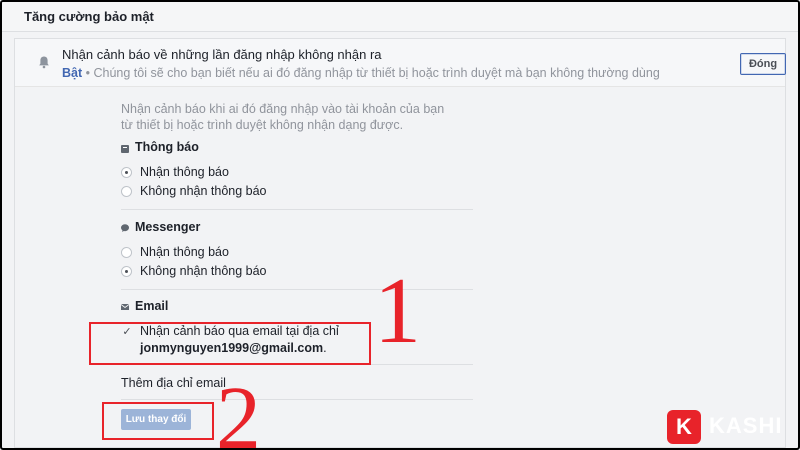  What do you see at coordinates (125, 149) in the screenshot?
I see `notification-icon` at bounding box center [125, 149].